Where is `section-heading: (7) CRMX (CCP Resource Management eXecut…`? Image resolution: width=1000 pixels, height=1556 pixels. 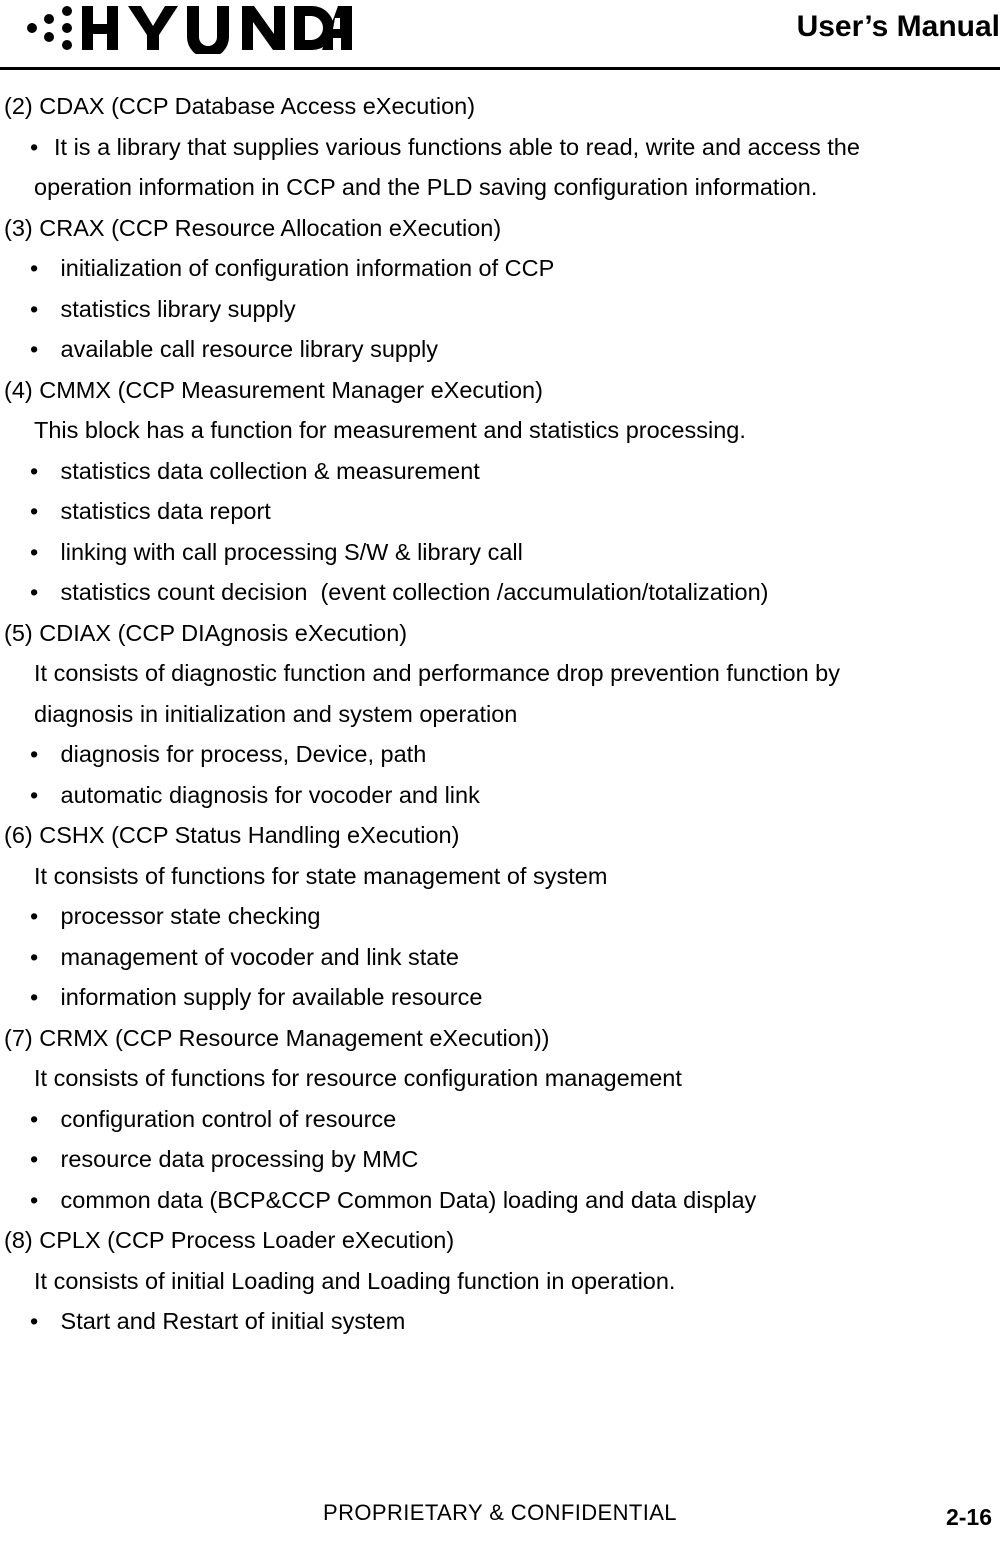 section-heading: (7) CRMX (CCP Resource Management eXecut… is located at coordinates (277, 1037).